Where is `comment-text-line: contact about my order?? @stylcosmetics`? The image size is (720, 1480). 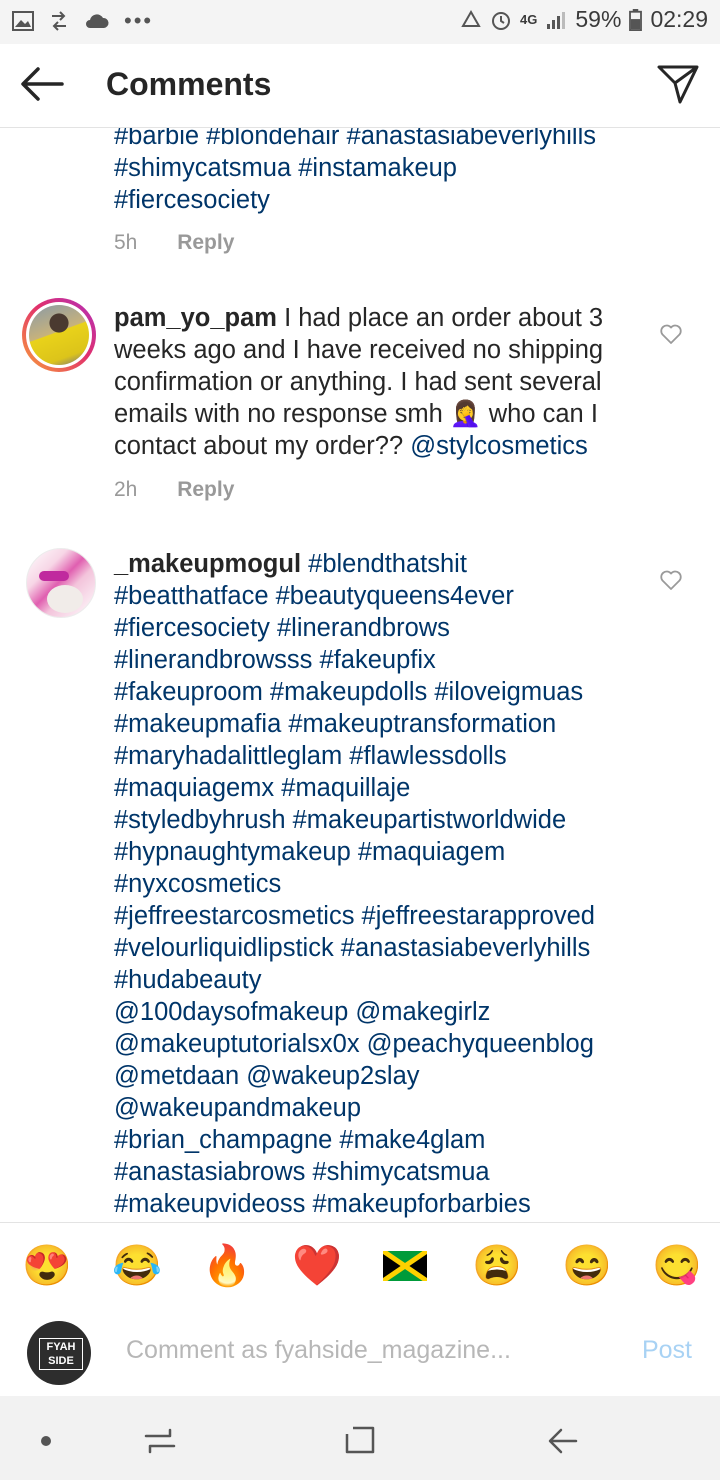 comment-text-line: contact about my order?? @stylcosmetics is located at coordinates (394, 446).